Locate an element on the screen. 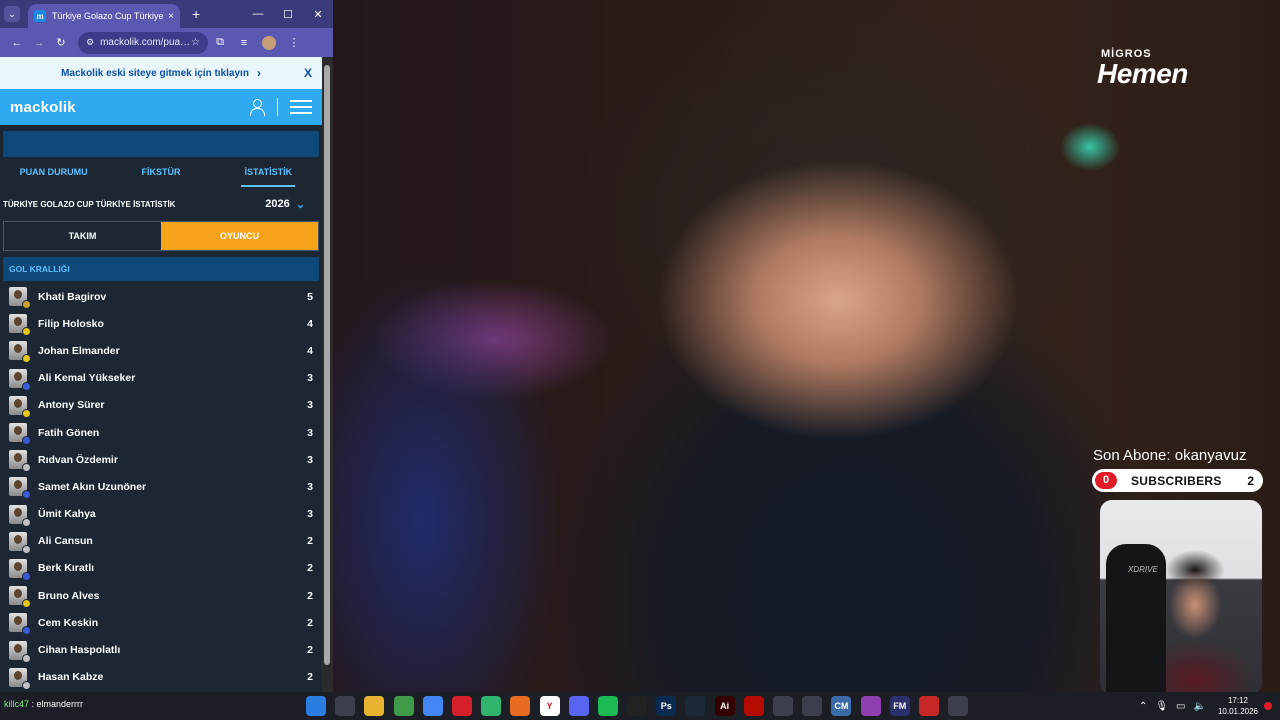 This screenshot has width=1280, height=720. media-controls-icon: ≡ is located at coordinates (244, 43).